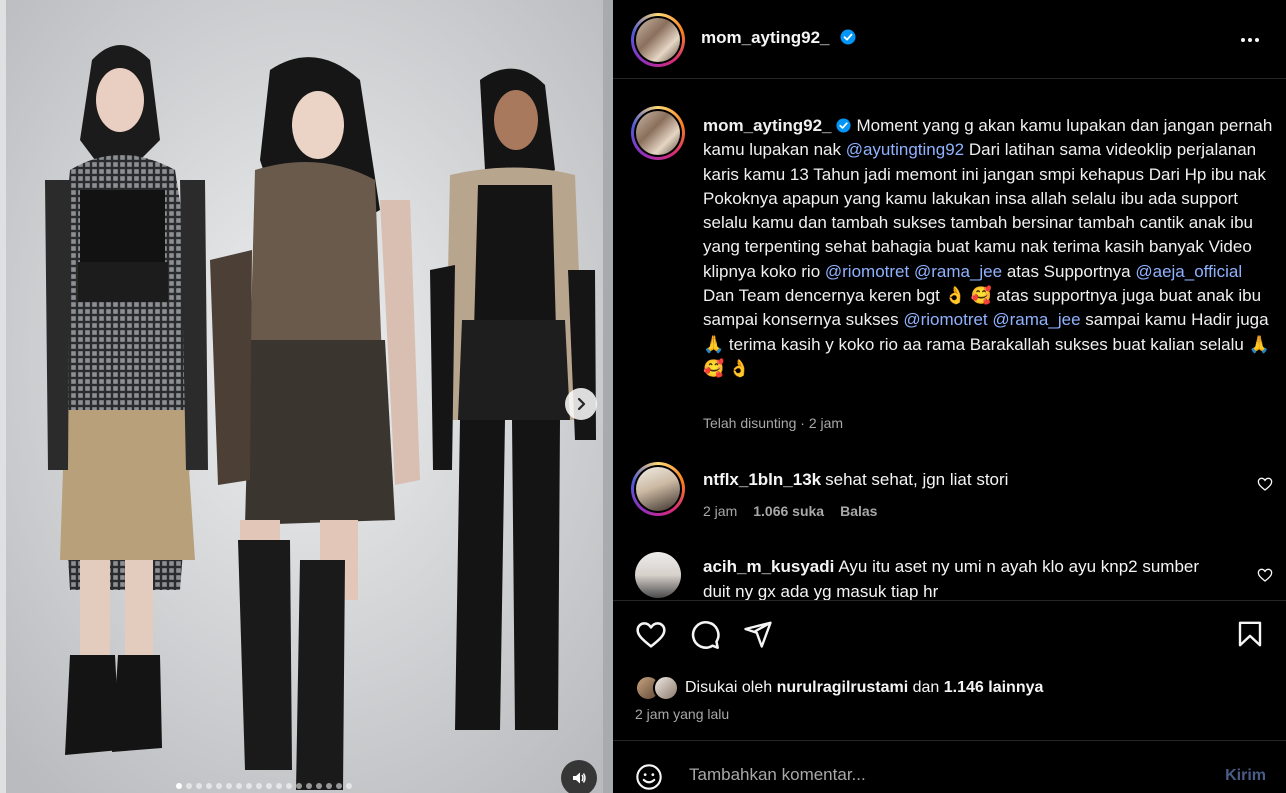  Describe the element at coordinates (767, 125) in the screenshot. I see `caption-author-username: mom_ayting92_` at that location.